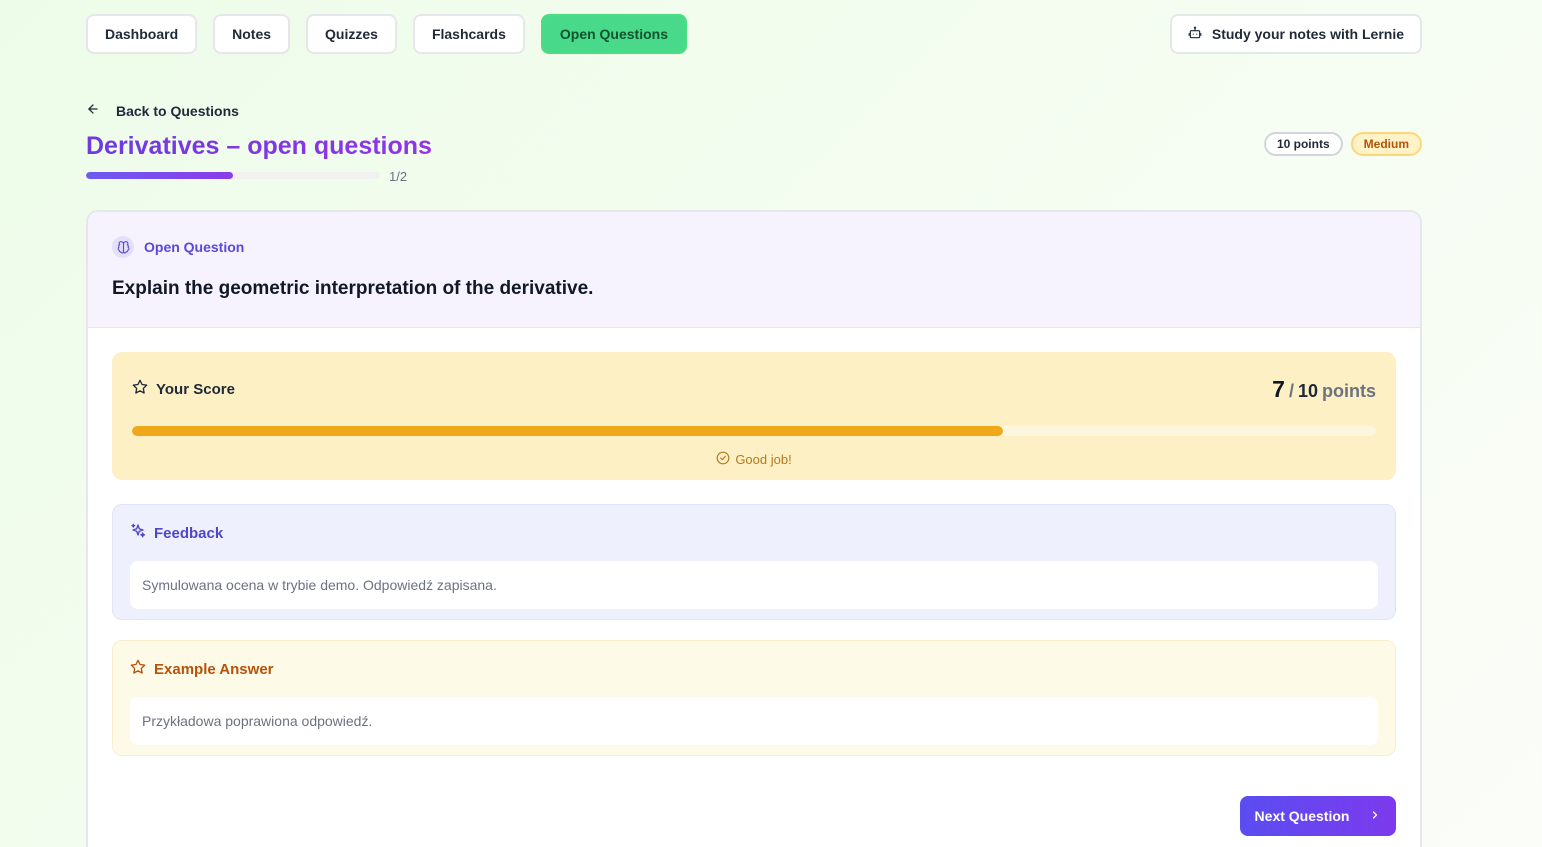  What do you see at coordinates (1195, 34) in the screenshot?
I see `robot-icon` at bounding box center [1195, 34].